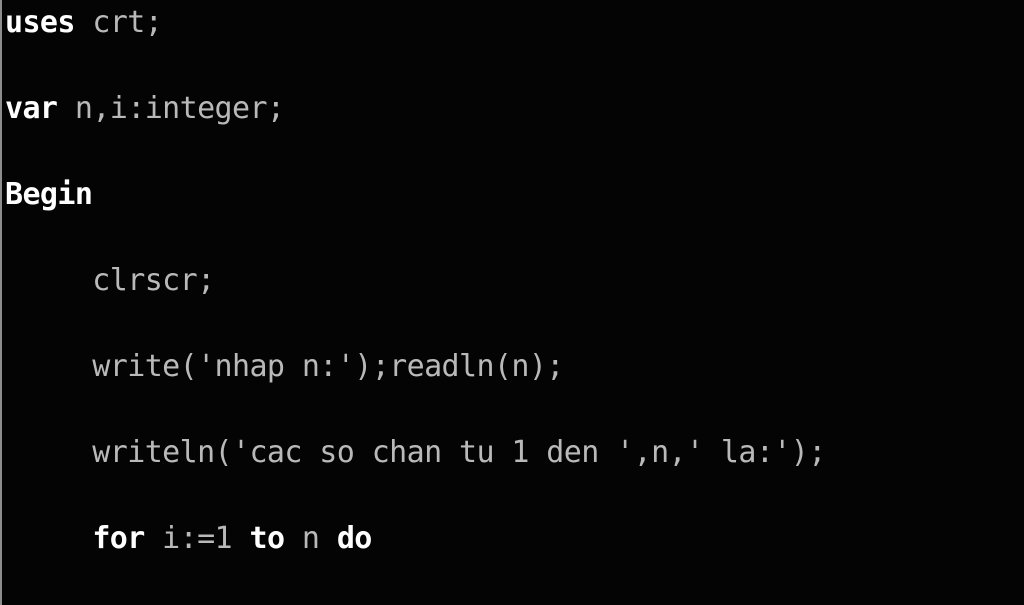  What do you see at coordinates (110, 280) in the screenshot?
I see `pascal-text: clrscr;` at bounding box center [110, 280].